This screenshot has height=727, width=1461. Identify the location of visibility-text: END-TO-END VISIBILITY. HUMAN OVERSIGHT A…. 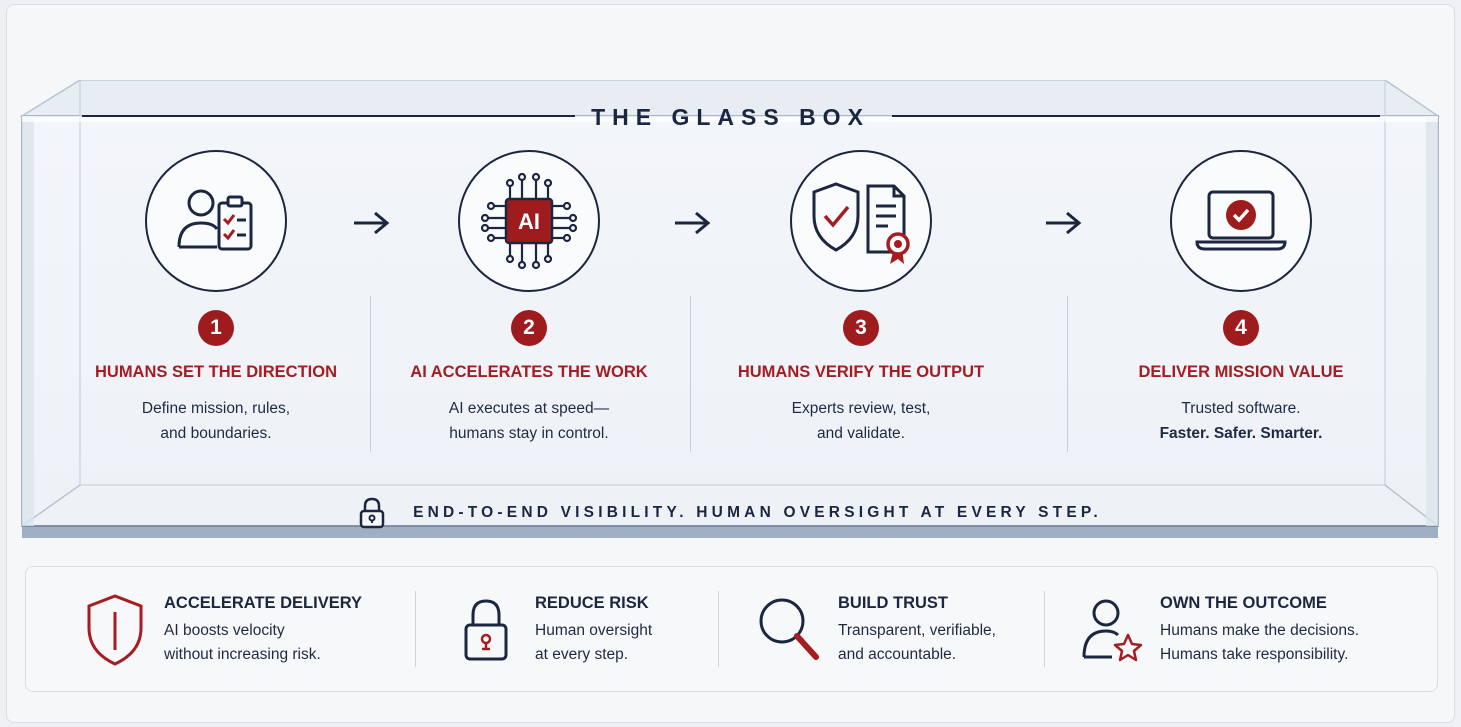
(757, 512).